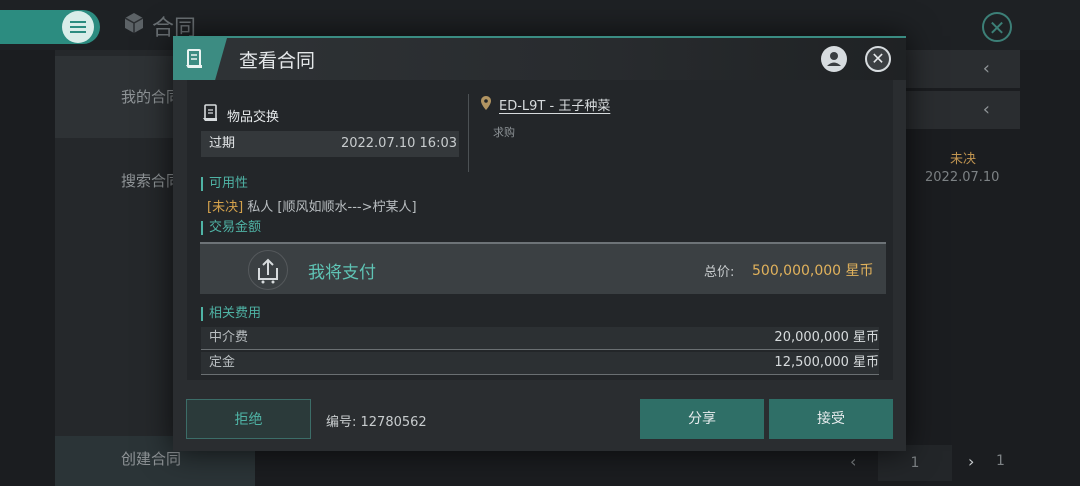  What do you see at coordinates (277, 61) in the screenshot?
I see `dialog-title: 查看合同` at bounding box center [277, 61].